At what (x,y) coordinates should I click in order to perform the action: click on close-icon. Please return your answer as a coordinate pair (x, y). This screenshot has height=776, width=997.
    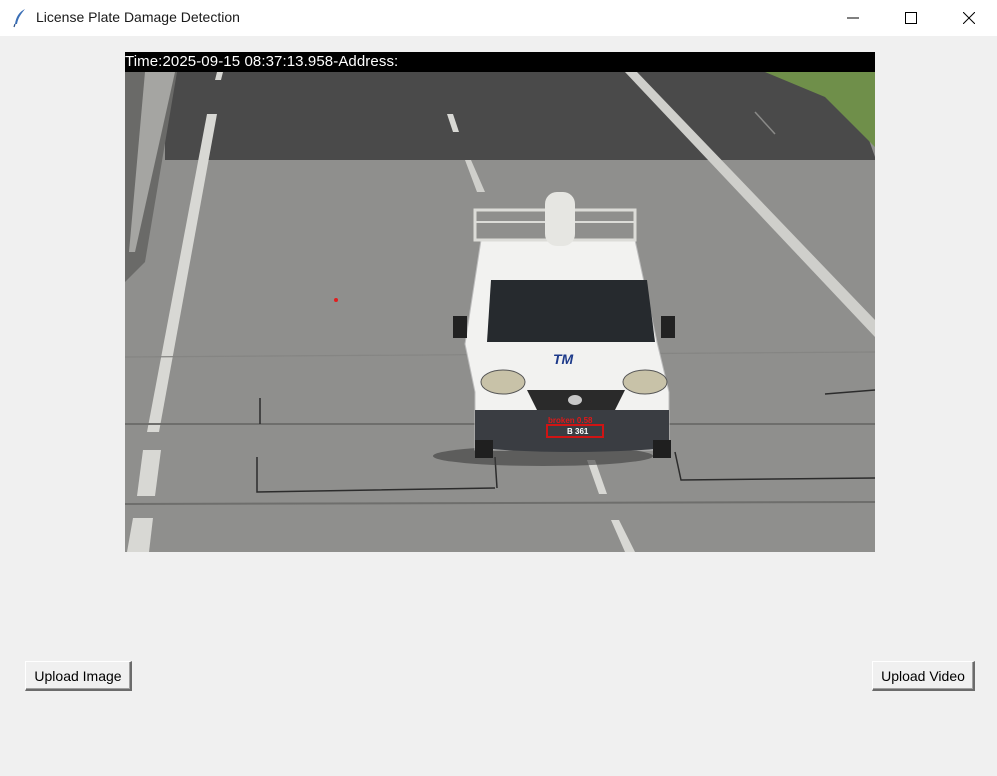
    Looking at the image, I should click on (969, 18).